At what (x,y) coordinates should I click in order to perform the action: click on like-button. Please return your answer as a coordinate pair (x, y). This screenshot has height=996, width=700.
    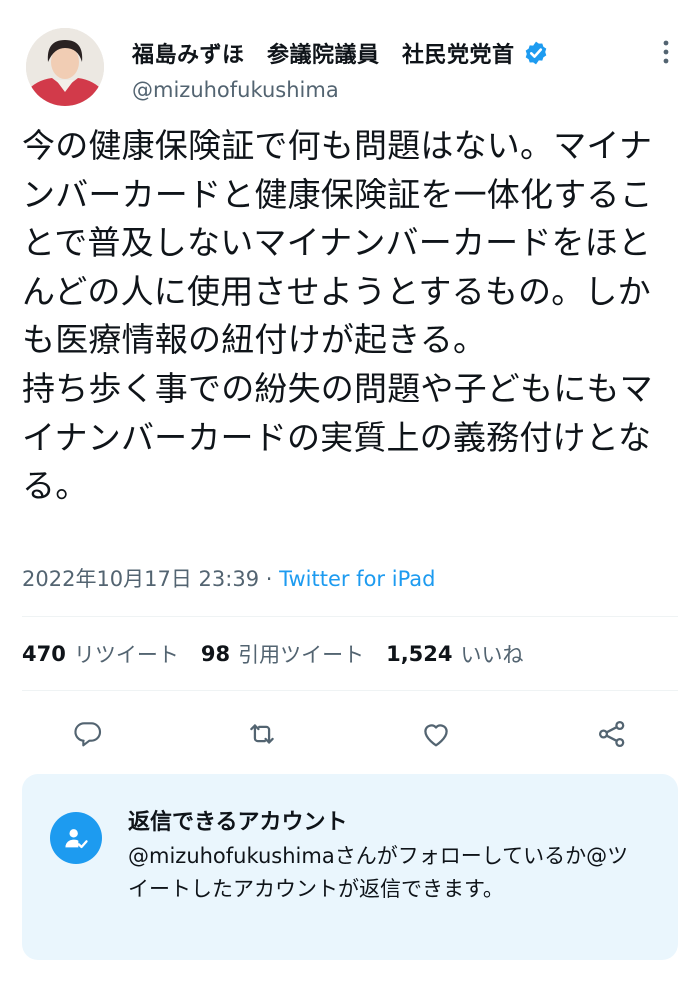
    Looking at the image, I should click on (436, 734).